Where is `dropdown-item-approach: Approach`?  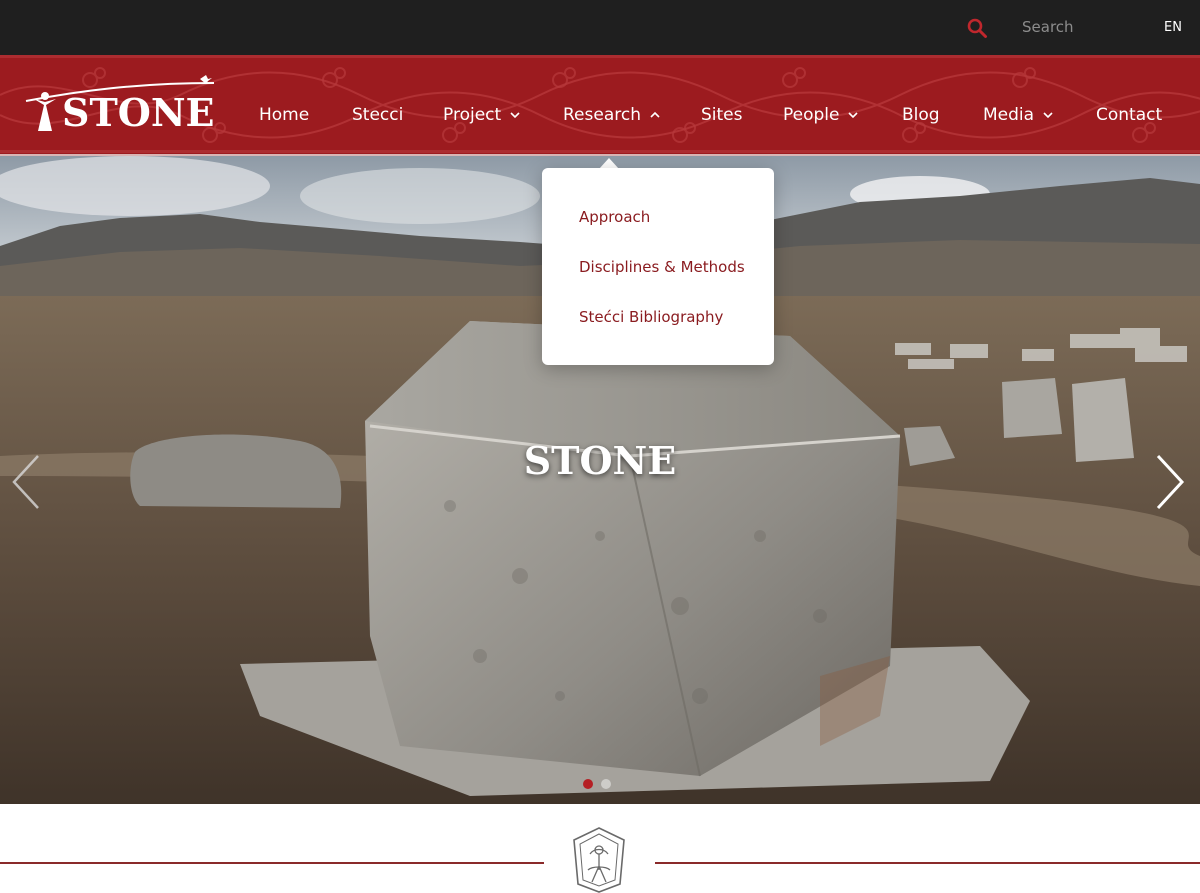
dropdown-item-approach: Approach is located at coordinates (614, 217).